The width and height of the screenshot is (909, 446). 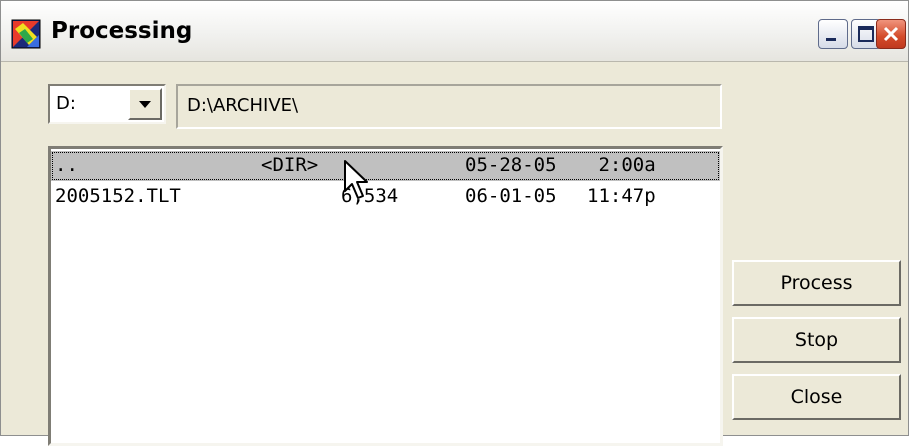 I want to click on title-bar: Processing, so click(x=454, y=31).